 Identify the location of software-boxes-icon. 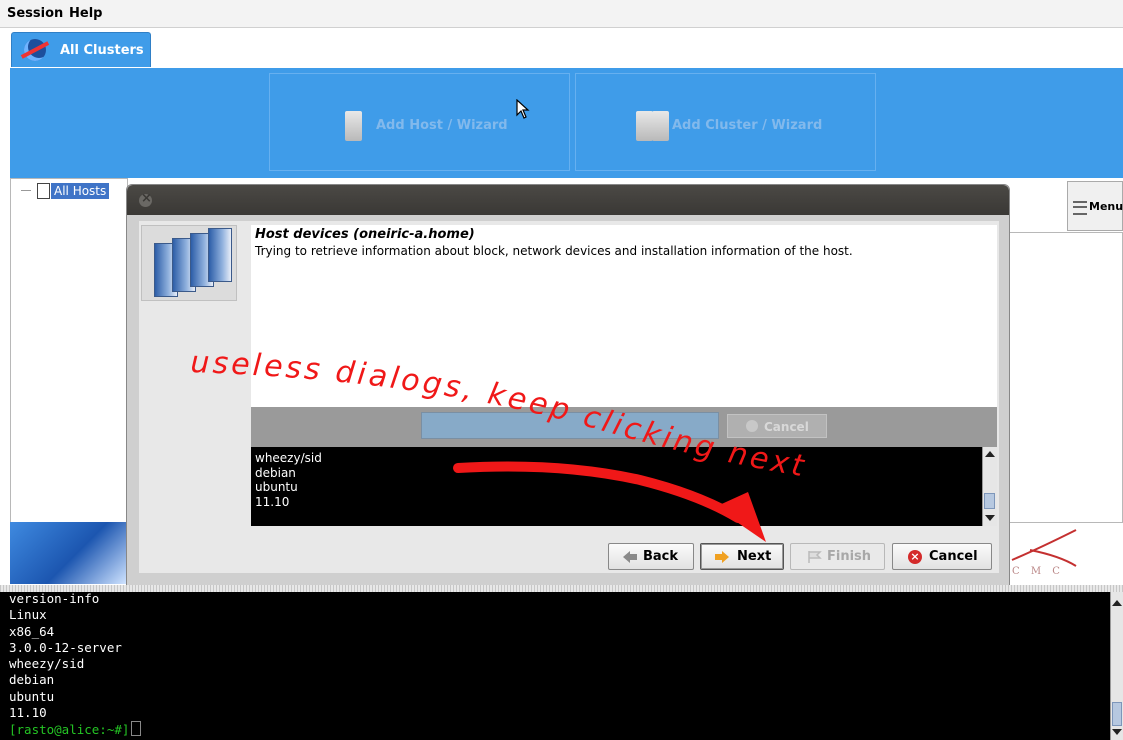
(189, 263).